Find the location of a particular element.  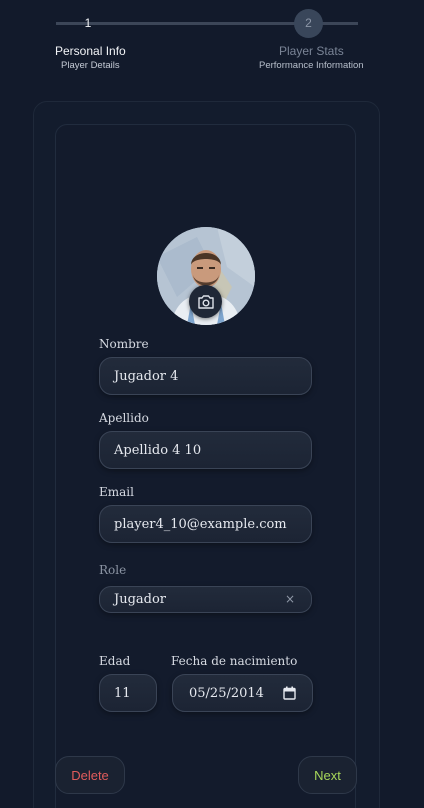

fecha-label: Fecha de nacimiento is located at coordinates (234, 661).